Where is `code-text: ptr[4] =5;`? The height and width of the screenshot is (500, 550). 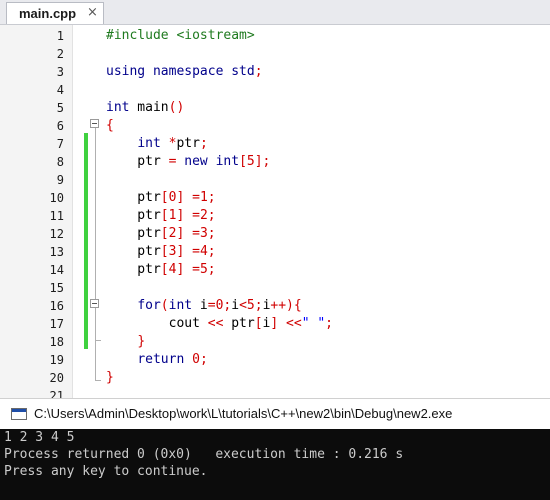
code-text: ptr[4] =5; is located at coordinates (161, 270).